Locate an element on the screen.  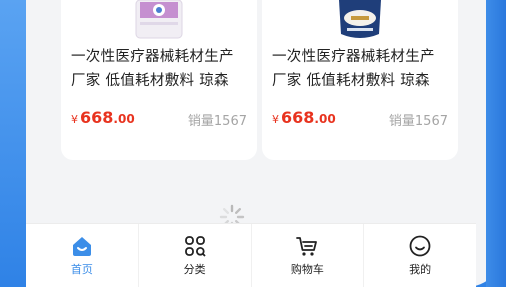
tab-cart-label: 购物车 is located at coordinates (307, 269).